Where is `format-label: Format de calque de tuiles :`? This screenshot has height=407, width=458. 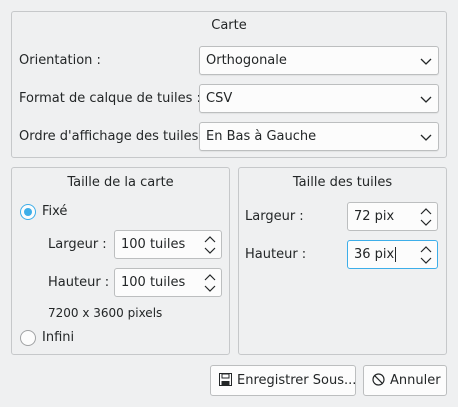 format-label: Format de calque de tuiles : is located at coordinates (110, 98).